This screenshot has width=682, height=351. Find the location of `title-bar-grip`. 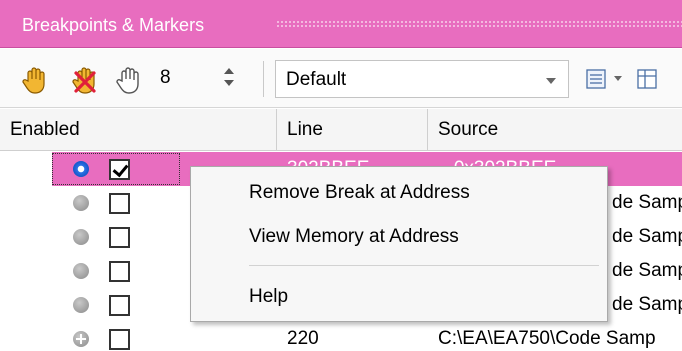

title-bar-grip is located at coordinates (479, 24).